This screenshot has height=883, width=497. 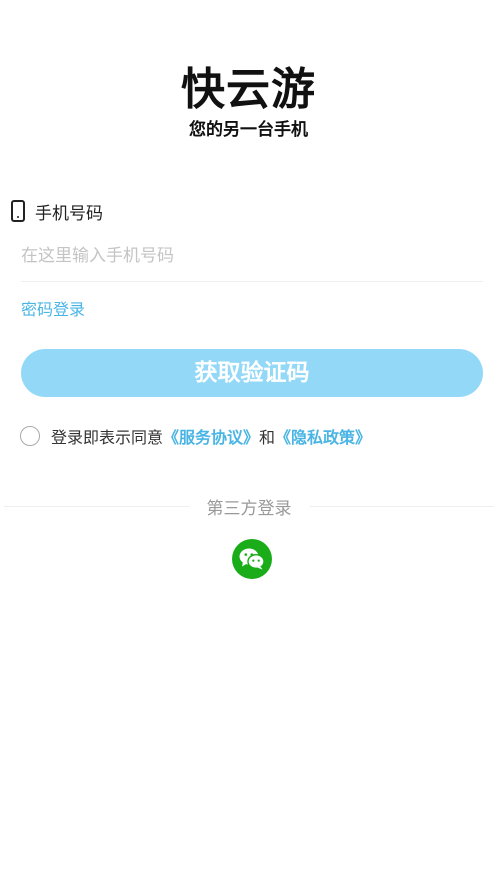 I want to click on app-subtitle: 您的另一台手机, so click(x=248, y=130).